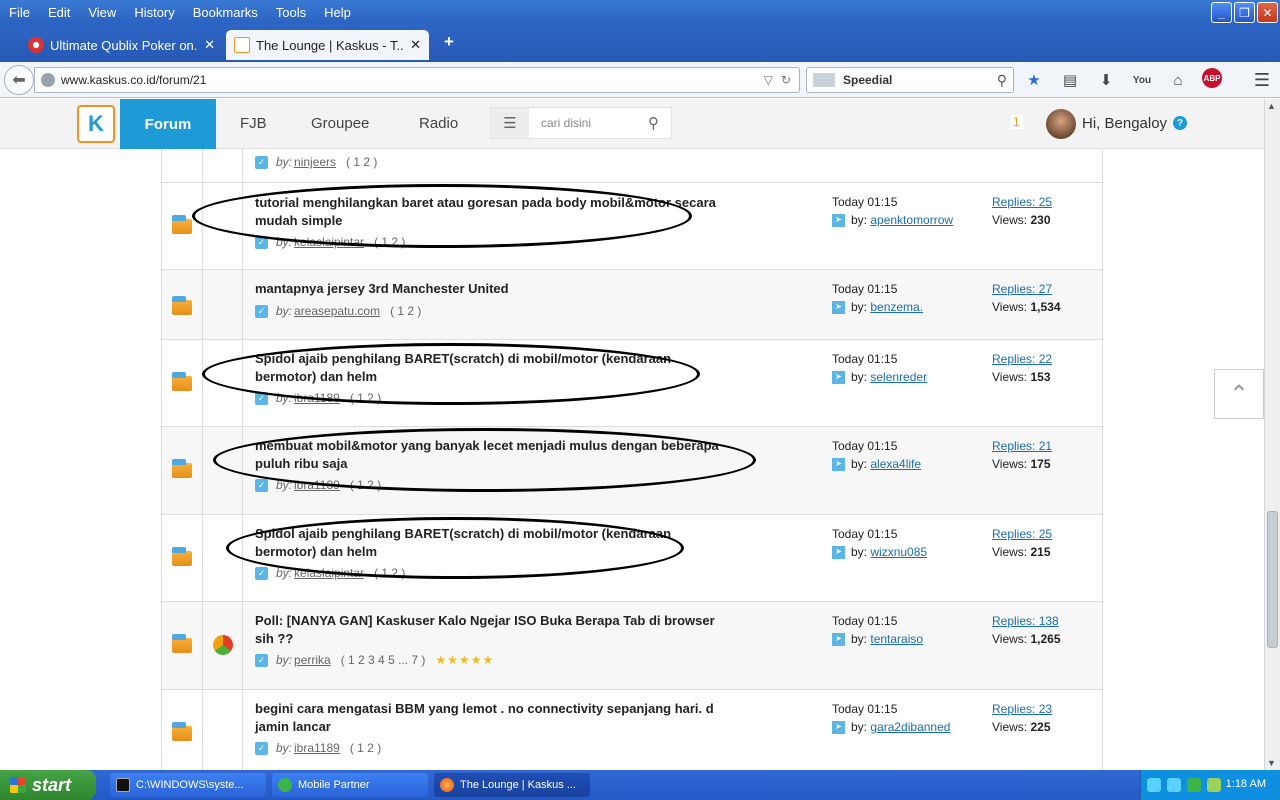 This screenshot has height=800, width=1280. What do you see at coordinates (1016, 122) in the screenshot?
I see `notification-badge: 1` at bounding box center [1016, 122].